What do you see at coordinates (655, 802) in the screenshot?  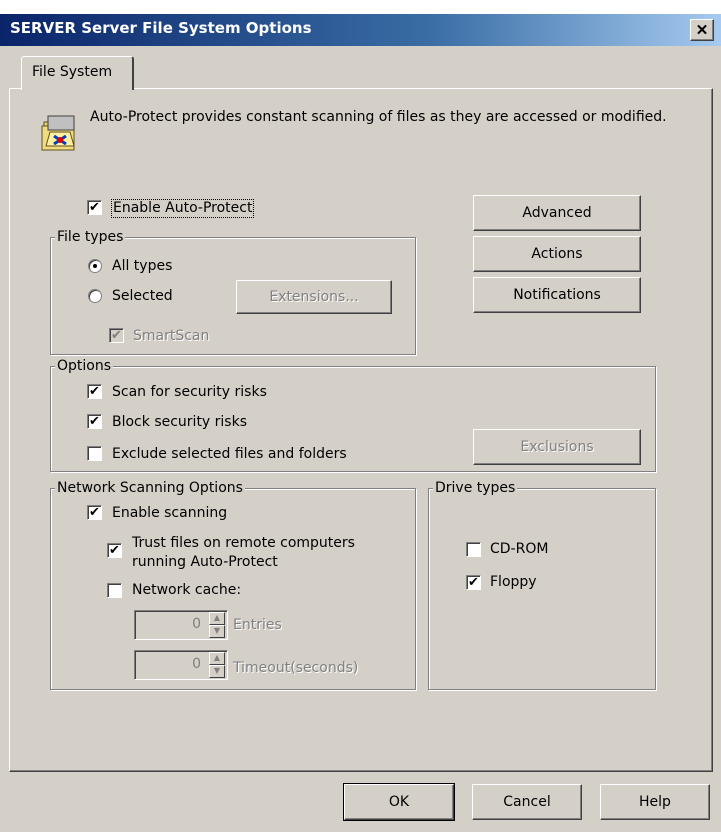 I see `help-button: Help` at bounding box center [655, 802].